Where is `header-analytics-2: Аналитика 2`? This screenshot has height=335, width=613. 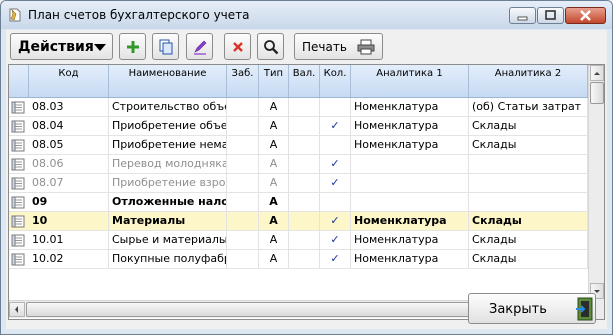
header-analytics-2: Аналитика 2 is located at coordinates (528, 81).